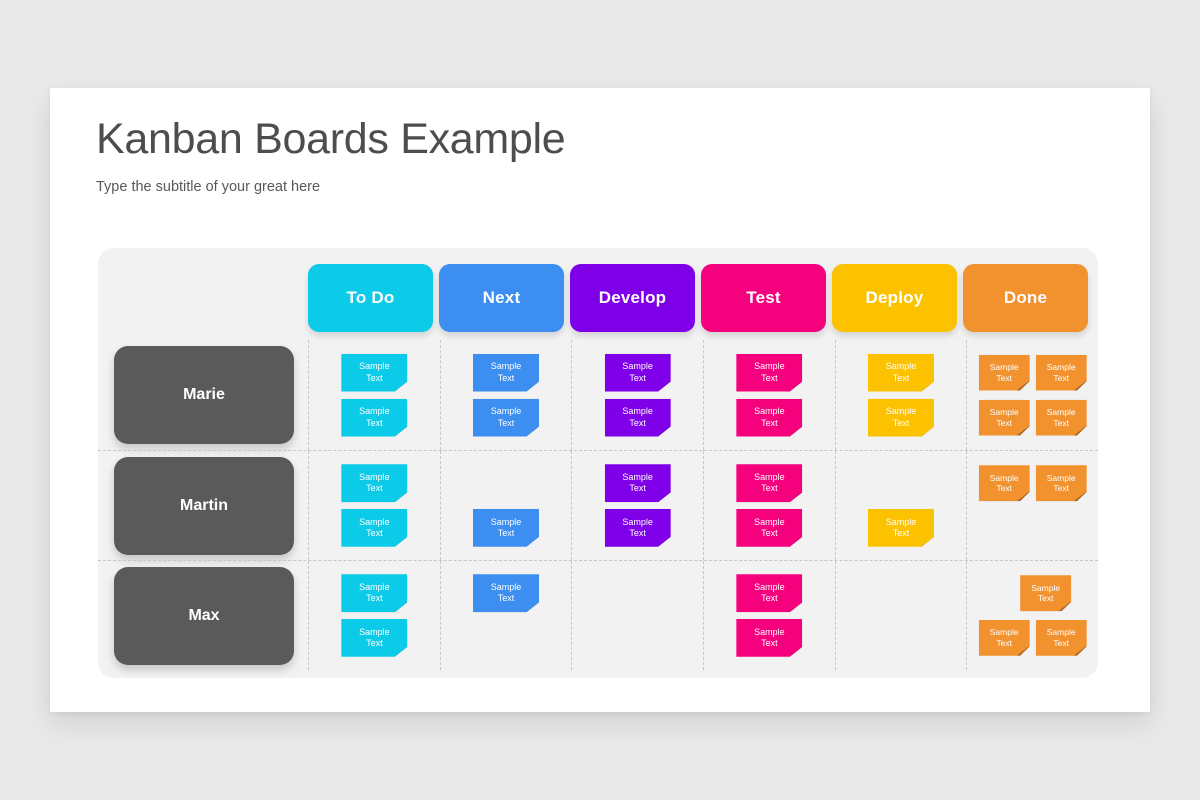 Image resolution: width=1200 pixels, height=800 pixels. I want to click on column-header-deploy: Deploy, so click(894, 298).